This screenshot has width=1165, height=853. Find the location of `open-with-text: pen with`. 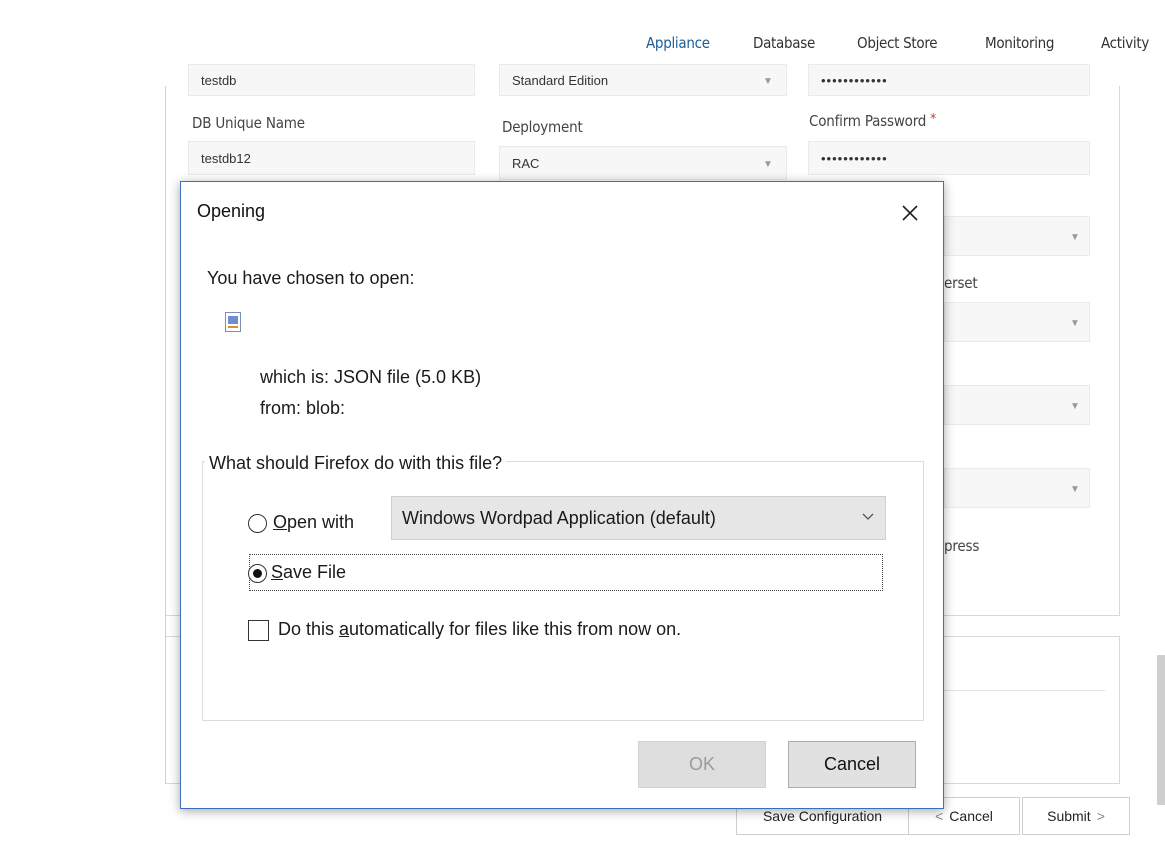

open-with-text: pen with is located at coordinates (321, 522).